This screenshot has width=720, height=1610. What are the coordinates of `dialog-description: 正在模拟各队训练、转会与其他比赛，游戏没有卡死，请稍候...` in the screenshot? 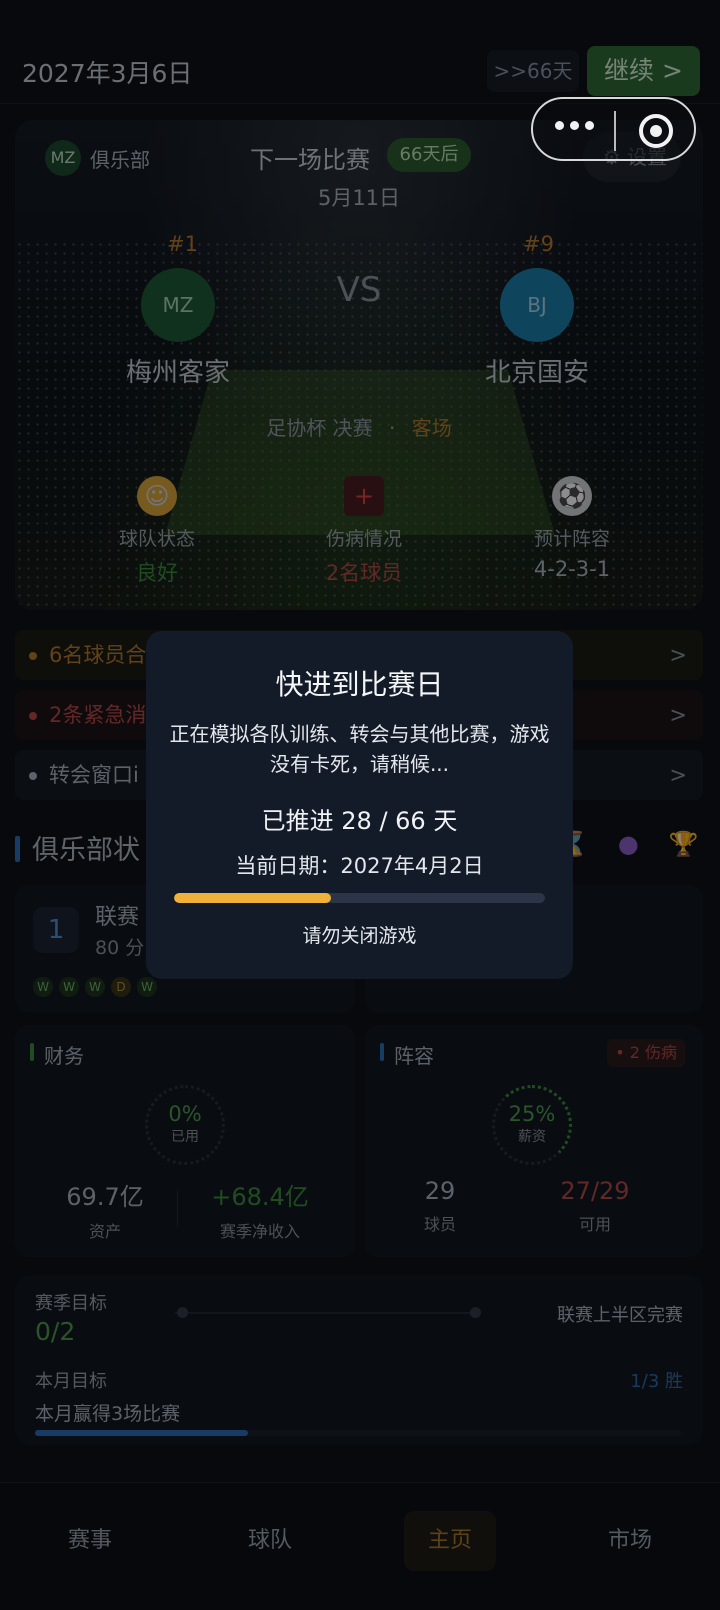 It's located at (359, 749).